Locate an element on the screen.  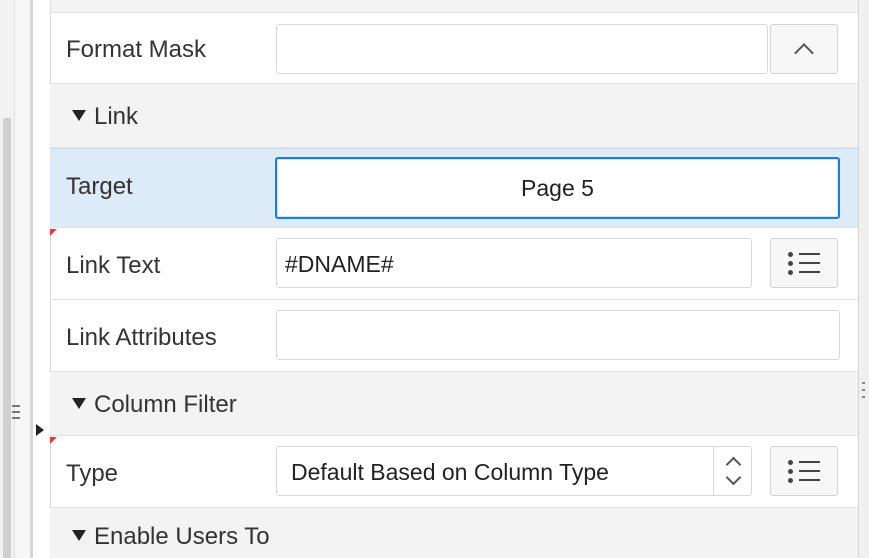
property-row-format-mask: Format Mask is located at coordinates (454, 48).